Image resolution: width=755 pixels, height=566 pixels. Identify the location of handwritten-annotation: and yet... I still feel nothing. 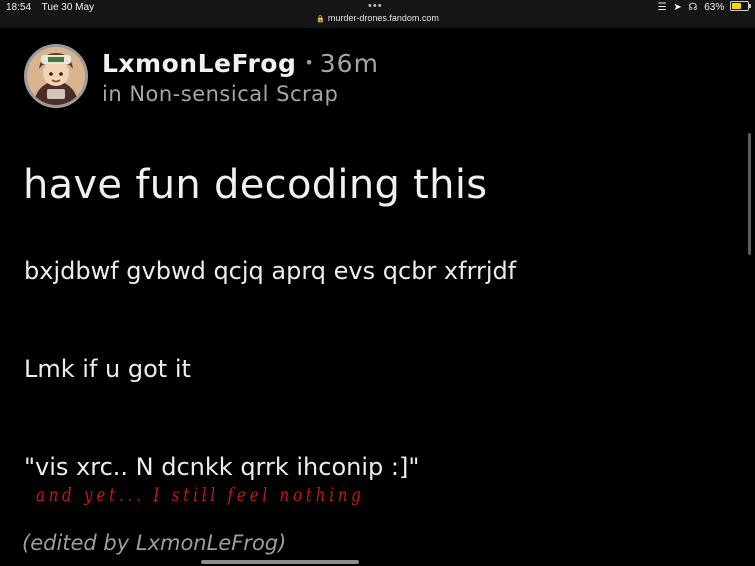
(200, 495).